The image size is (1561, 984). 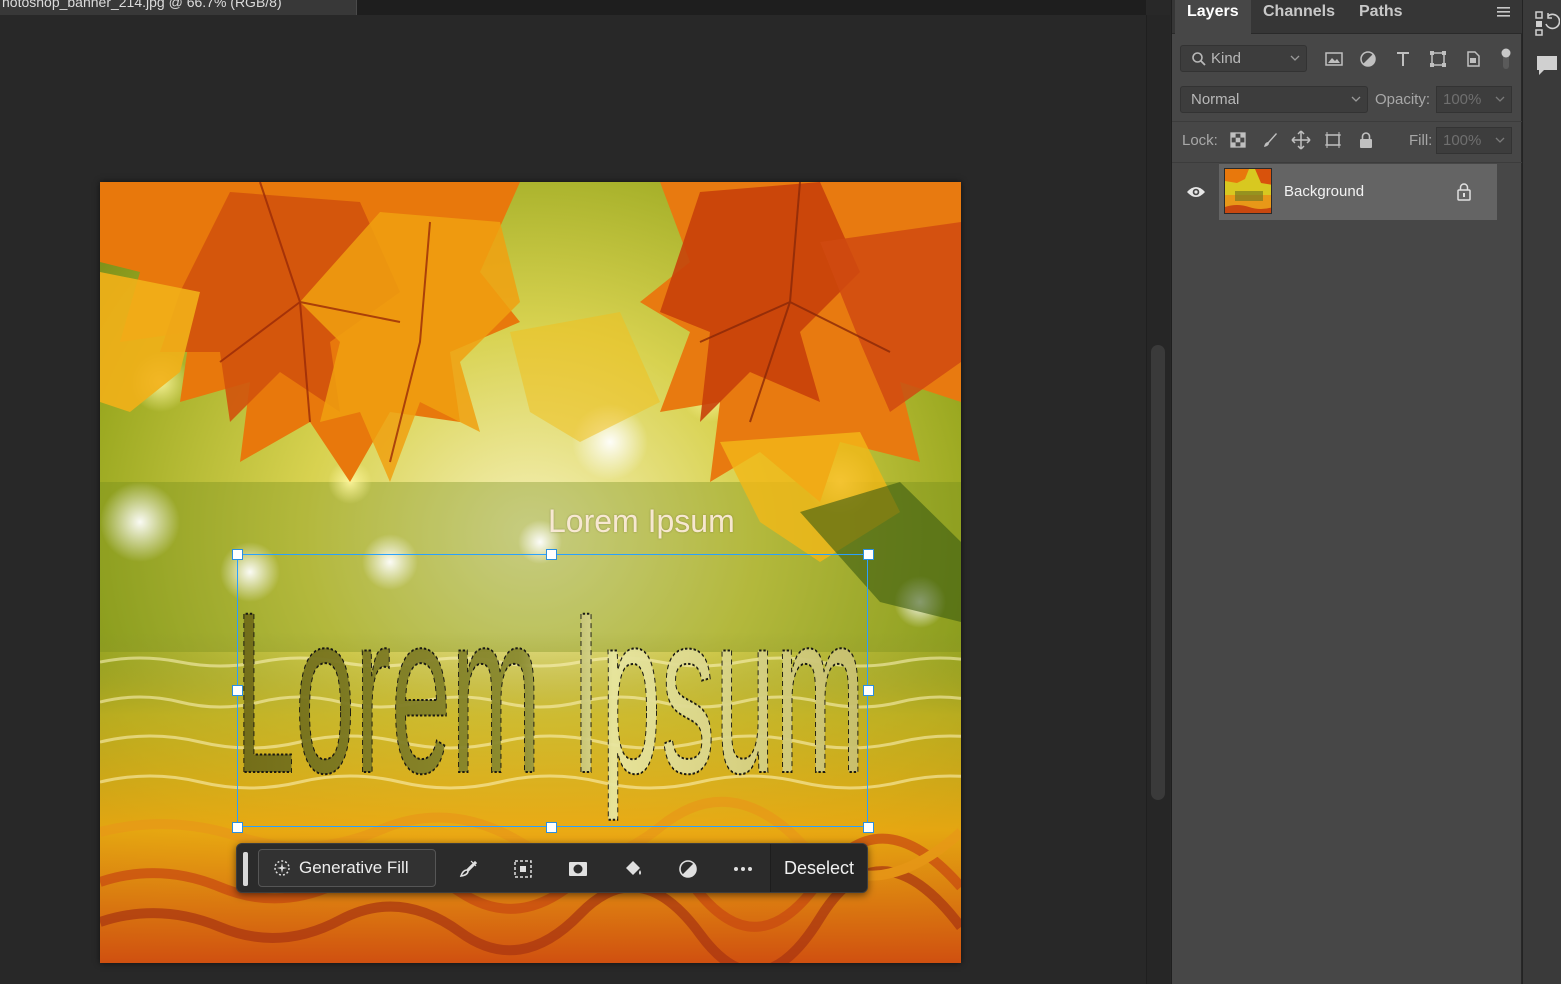 What do you see at coordinates (282, 868) in the screenshot?
I see `sparkle-icon` at bounding box center [282, 868].